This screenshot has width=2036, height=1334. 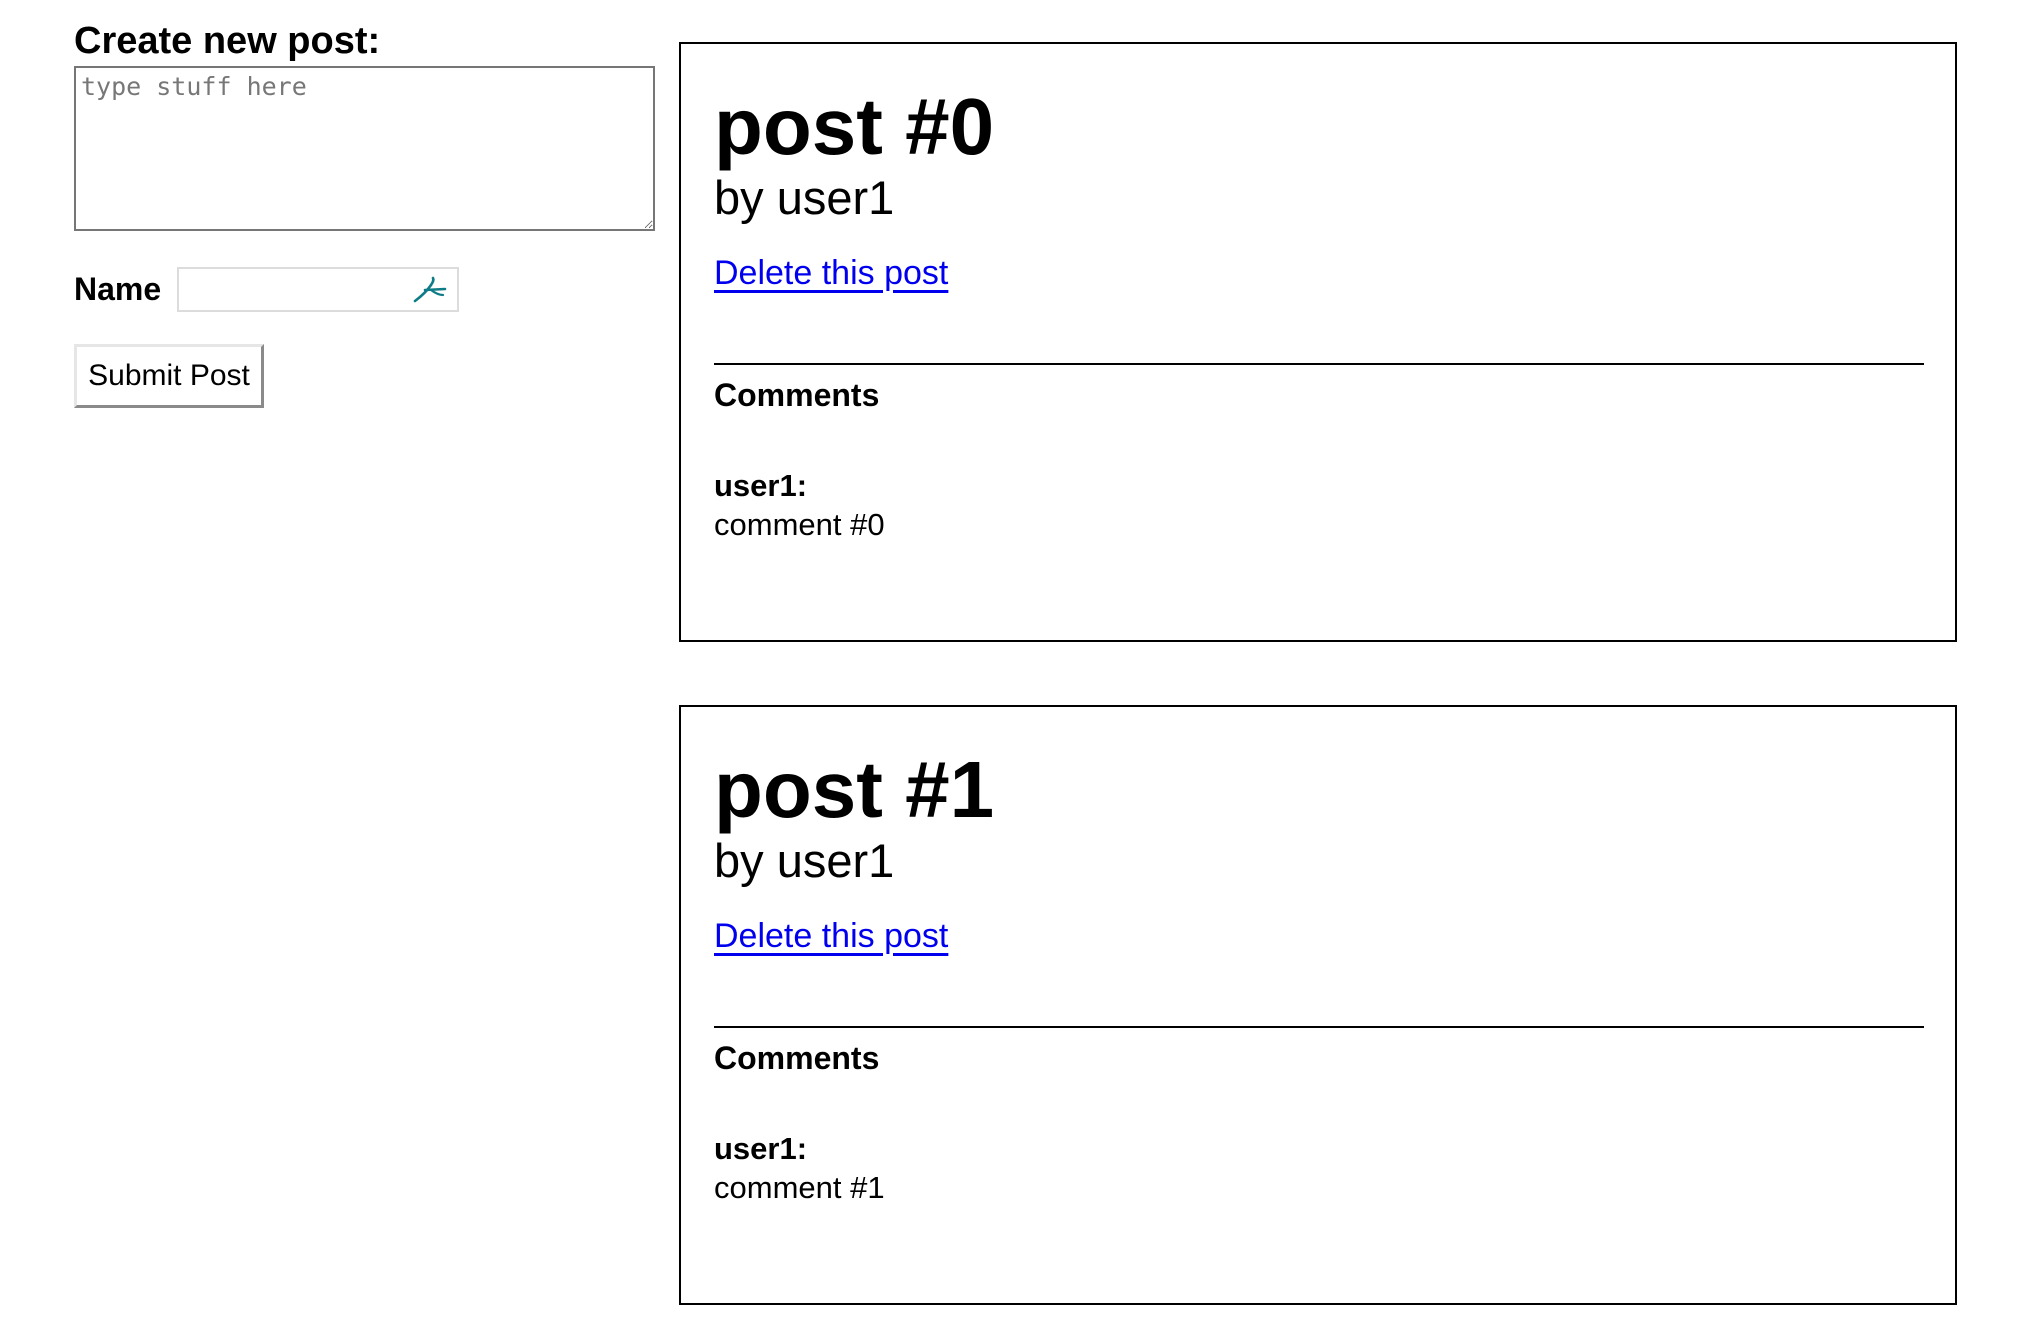 What do you see at coordinates (1318, 506) in the screenshot?
I see `comment: user1: comment #0` at bounding box center [1318, 506].